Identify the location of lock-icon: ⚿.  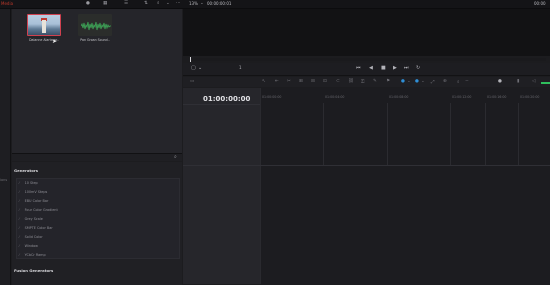
(362, 82).